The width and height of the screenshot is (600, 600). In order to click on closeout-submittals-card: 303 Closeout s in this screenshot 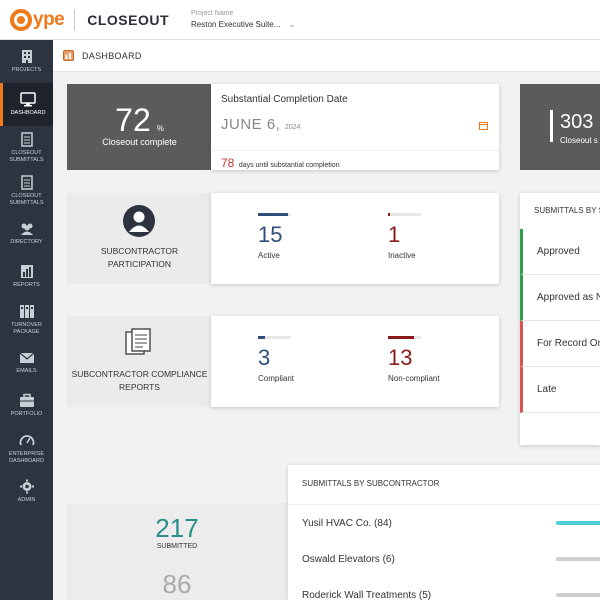, I will do `click(560, 127)`.